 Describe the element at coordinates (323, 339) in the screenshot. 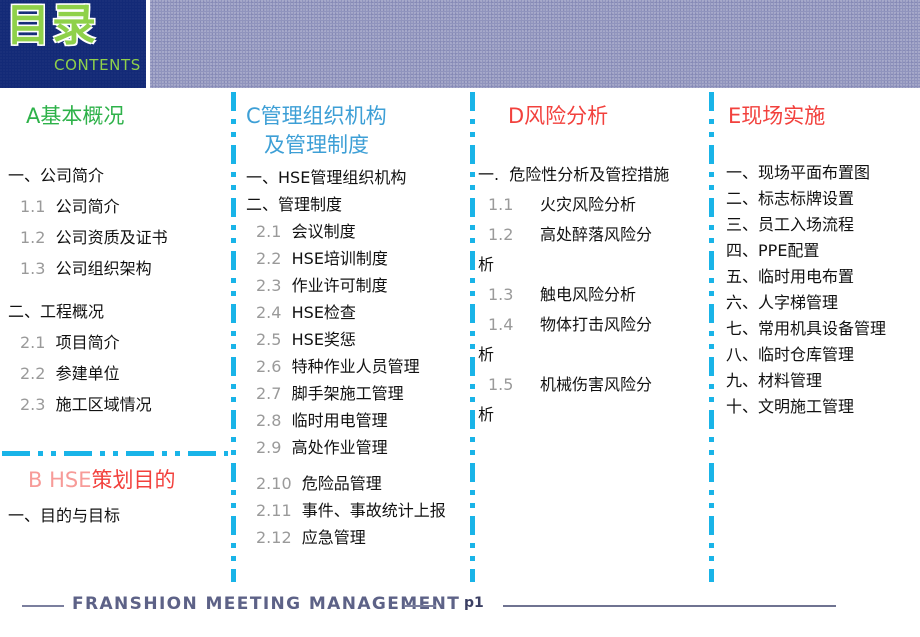

I see `item-label: HSE奖惩` at that location.